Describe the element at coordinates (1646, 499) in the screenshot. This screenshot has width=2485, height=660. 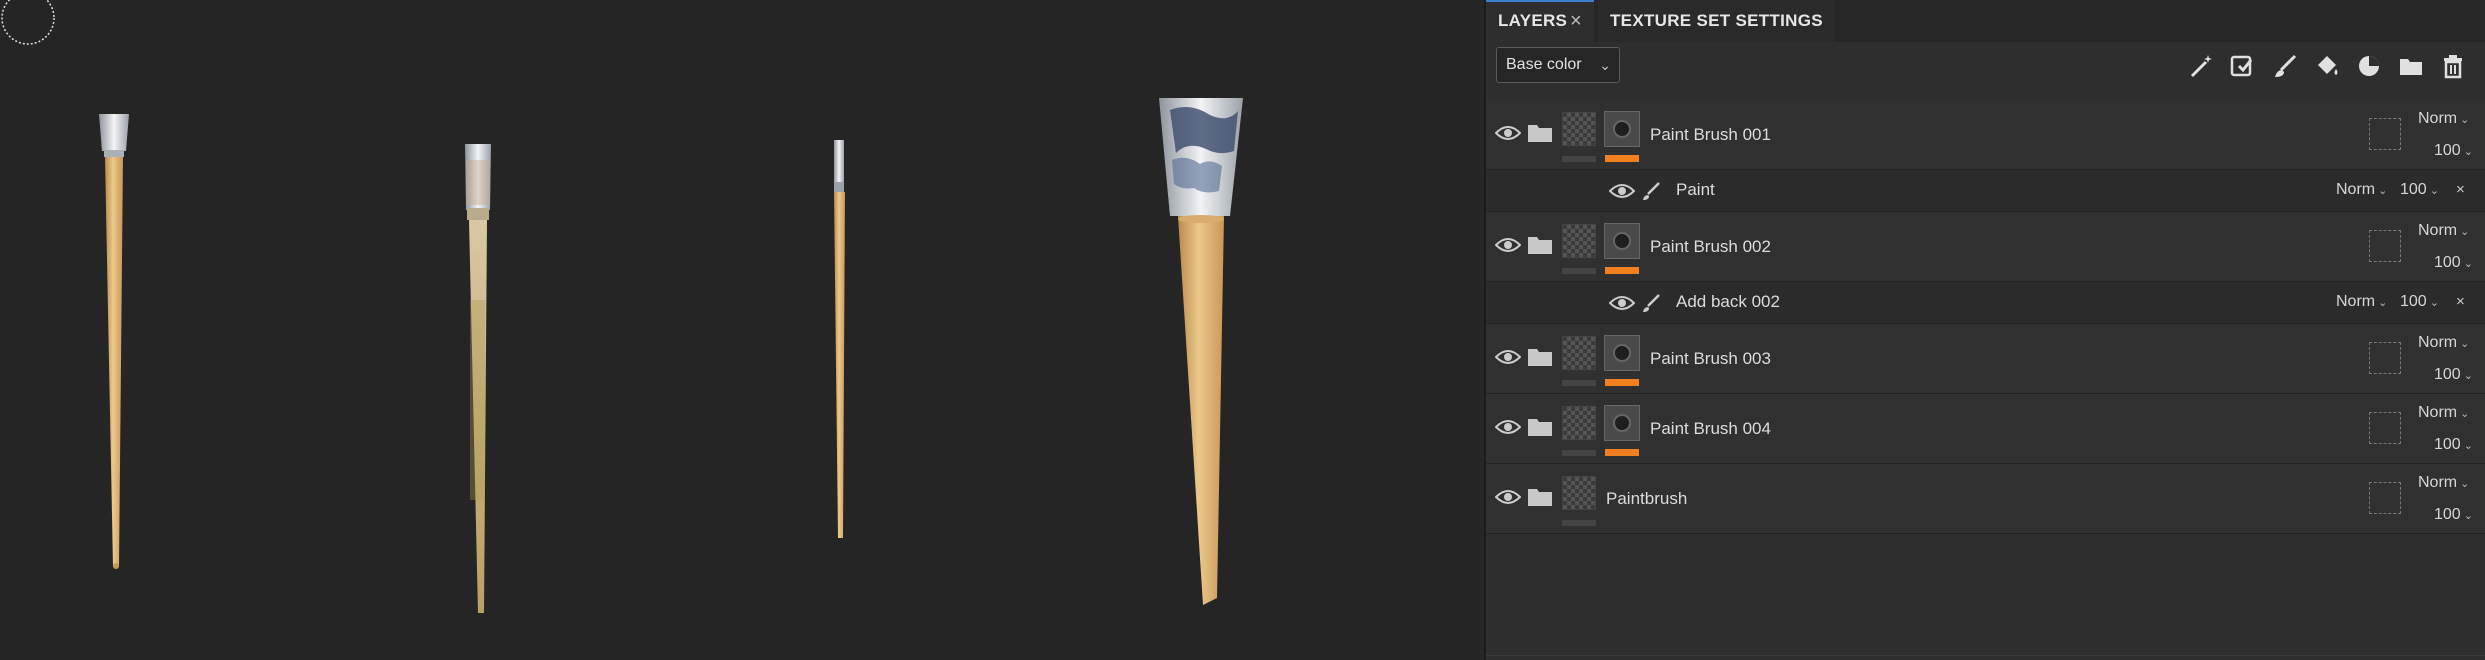
I see `layer-name: Paintbrush` at that location.